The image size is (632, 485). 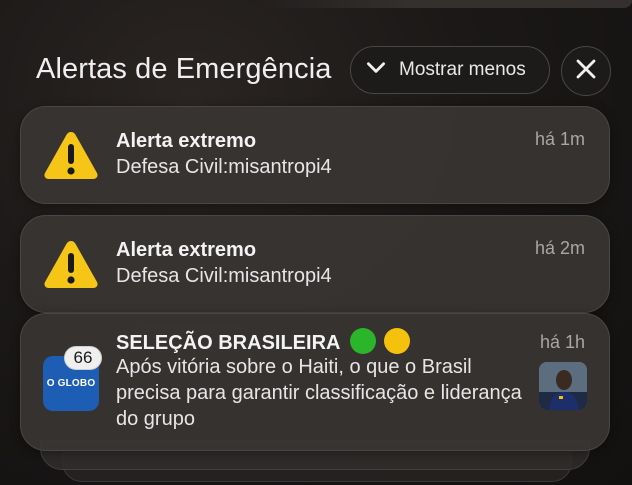 What do you see at coordinates (376, 70) in the screenshot?
I see `chevron-down-icon` at bounding box center [376, 70].